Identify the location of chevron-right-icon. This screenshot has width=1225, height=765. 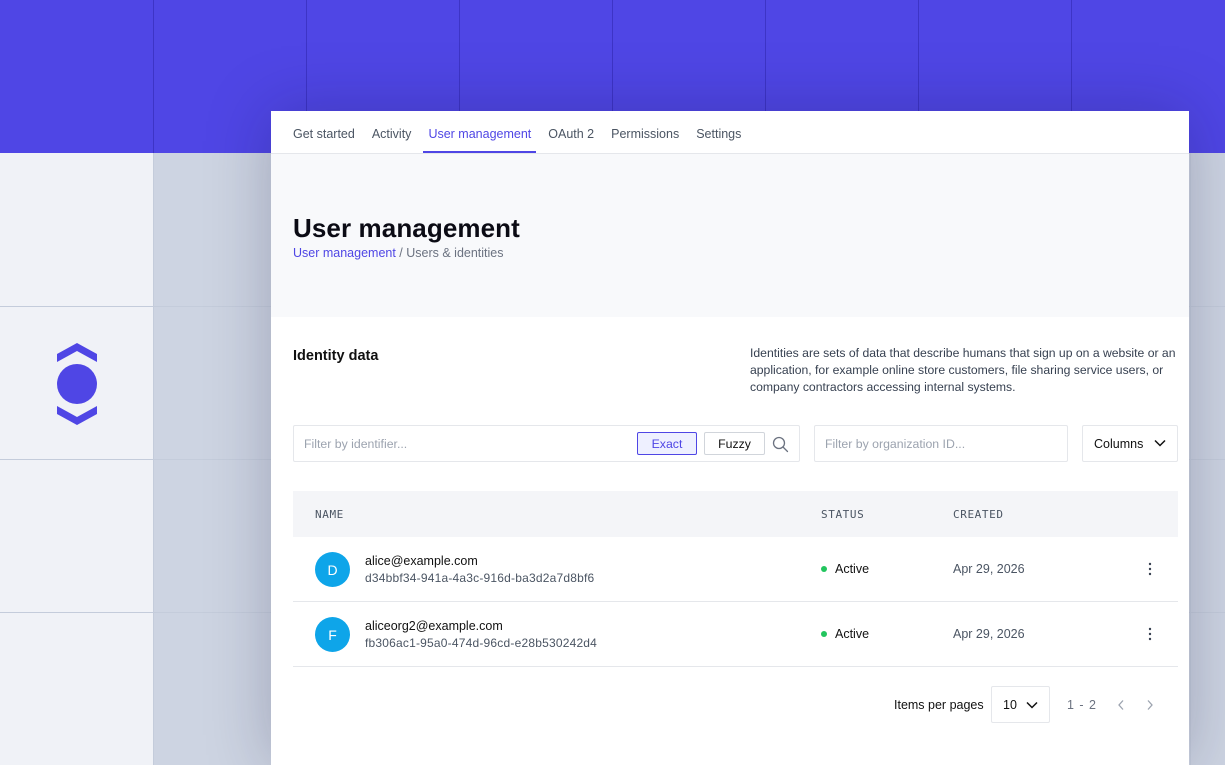
(1150, 705).